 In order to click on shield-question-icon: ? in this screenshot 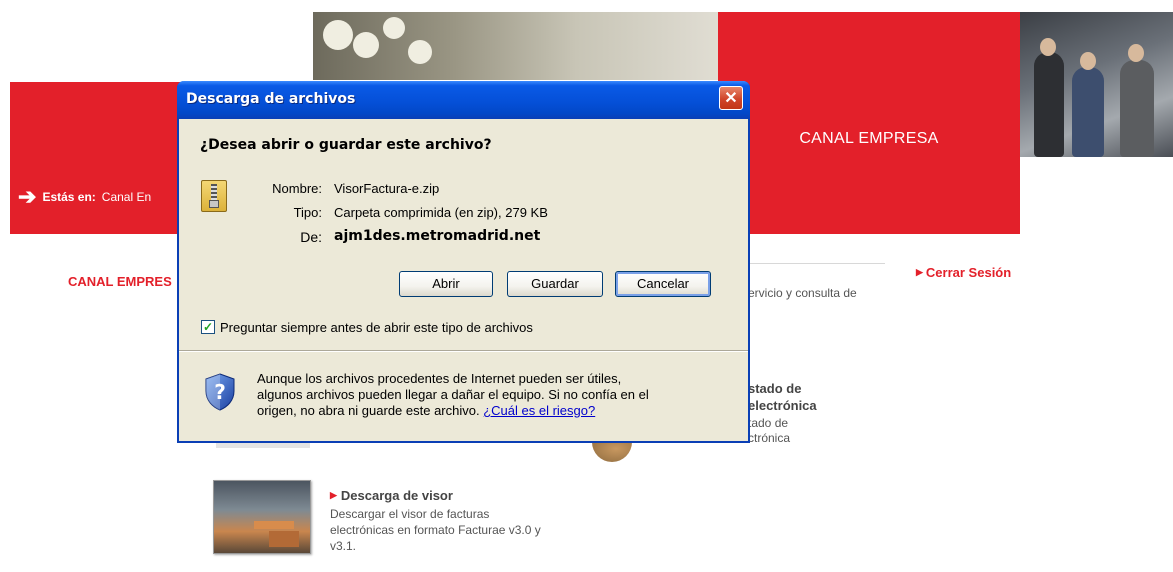, I will do `click(220, 392)`.